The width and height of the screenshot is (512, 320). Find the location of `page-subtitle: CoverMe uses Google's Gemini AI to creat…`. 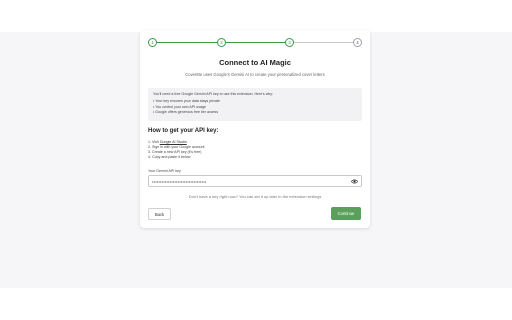

page-subtitle: CoverMe uses Google's Gemini AI to creat… is located at coordinates (255, 74).